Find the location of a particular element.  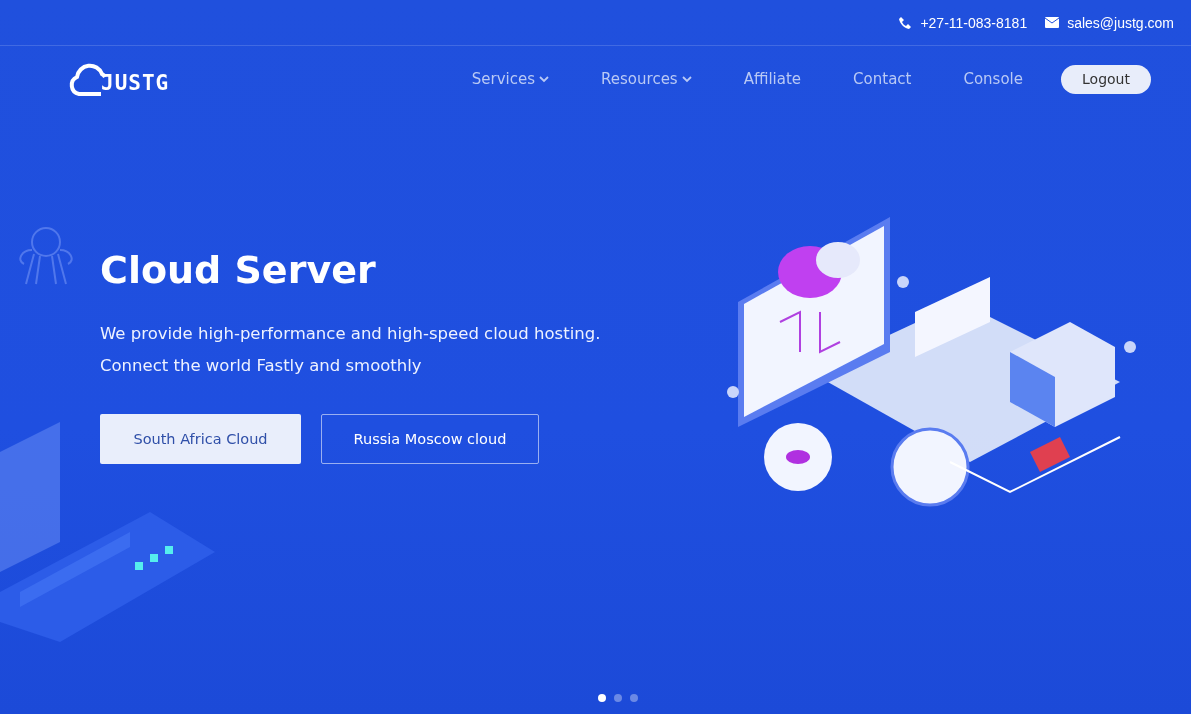

region-button: Russia Moscow cloud is located at coordinates (430, 439).